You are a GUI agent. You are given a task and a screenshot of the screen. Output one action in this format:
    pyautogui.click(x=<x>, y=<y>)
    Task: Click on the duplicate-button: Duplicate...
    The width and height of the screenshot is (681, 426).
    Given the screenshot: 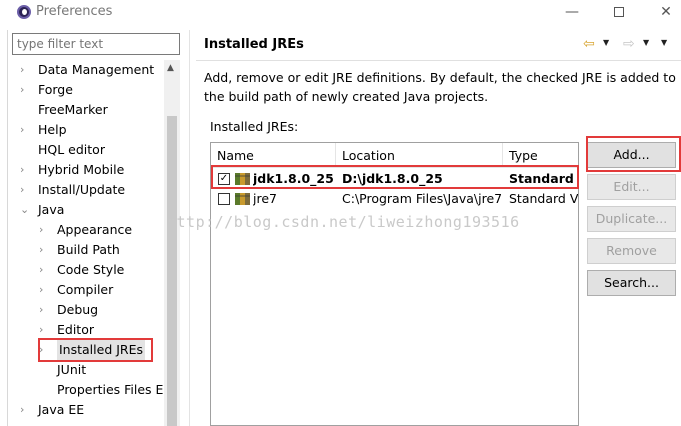 What is the action you would take?
    pyautogui.click(x=631, y=219)
    